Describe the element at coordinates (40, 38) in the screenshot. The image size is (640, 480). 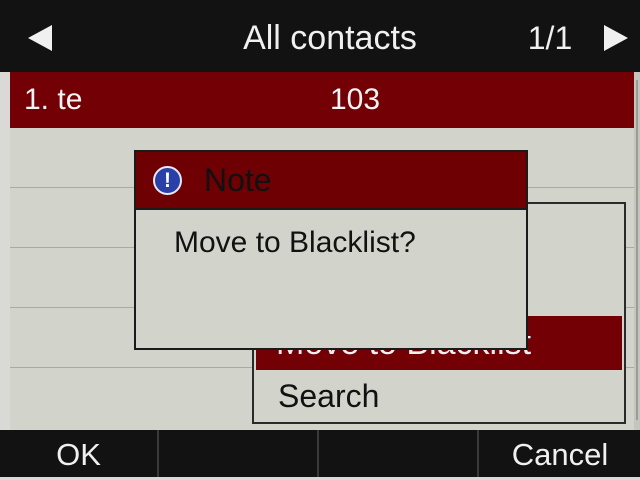
I see `left-triangle-icon` at that location.